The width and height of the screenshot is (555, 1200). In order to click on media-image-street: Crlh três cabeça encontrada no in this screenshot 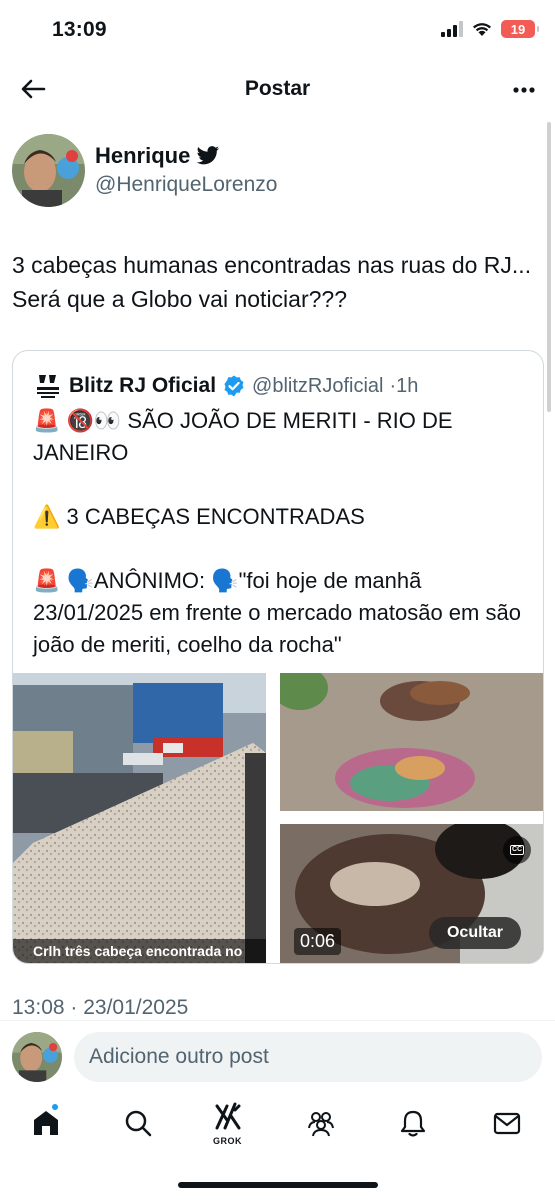, I will do `click(139, 818)`.